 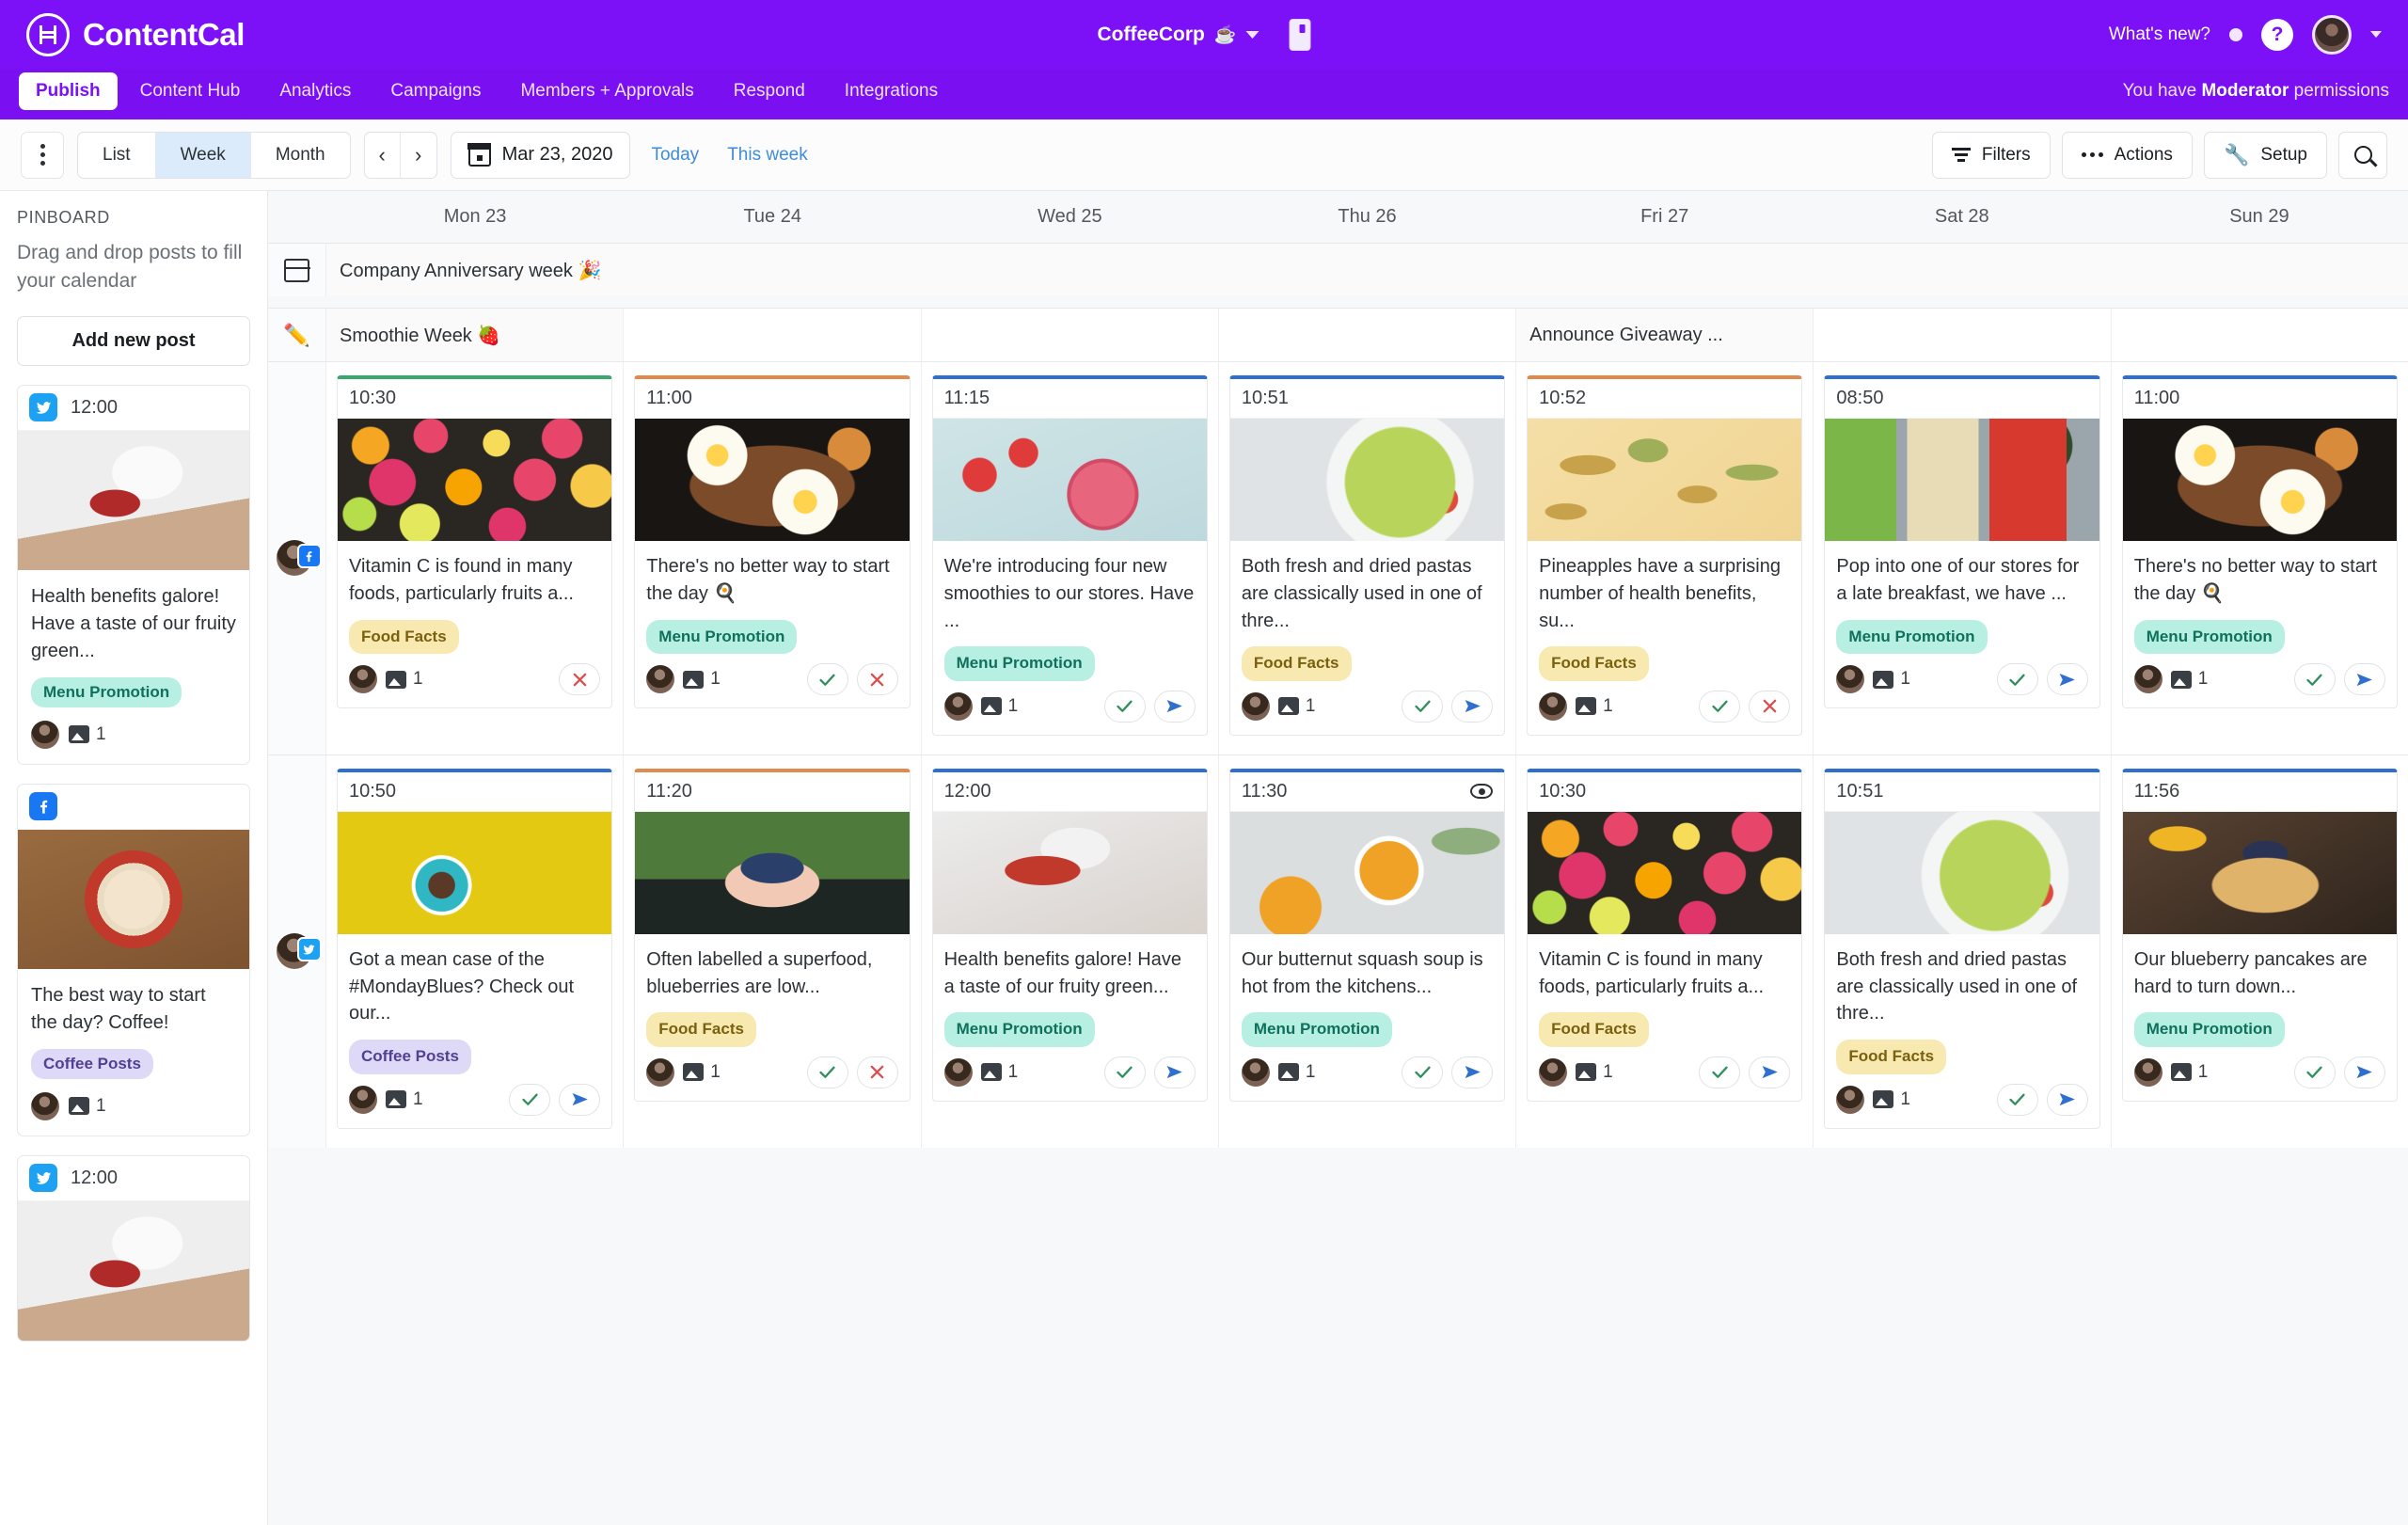 What do you see at coordinates (2277, 34) in the screenshot?
I see `help-icon: ?` at bounding box center [2277, 34].